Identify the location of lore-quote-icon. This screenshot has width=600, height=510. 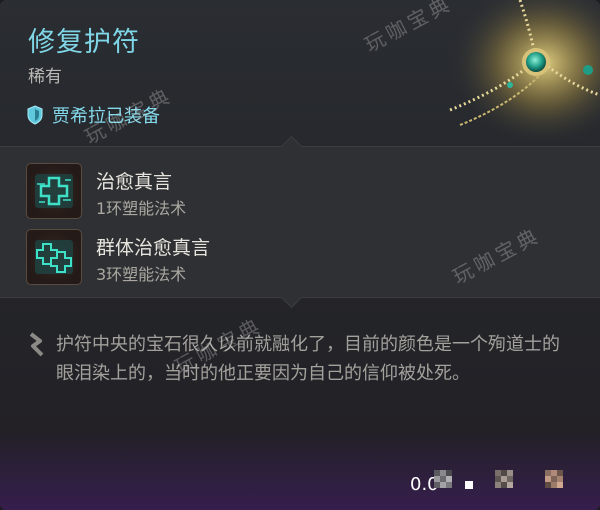
(36, 344).